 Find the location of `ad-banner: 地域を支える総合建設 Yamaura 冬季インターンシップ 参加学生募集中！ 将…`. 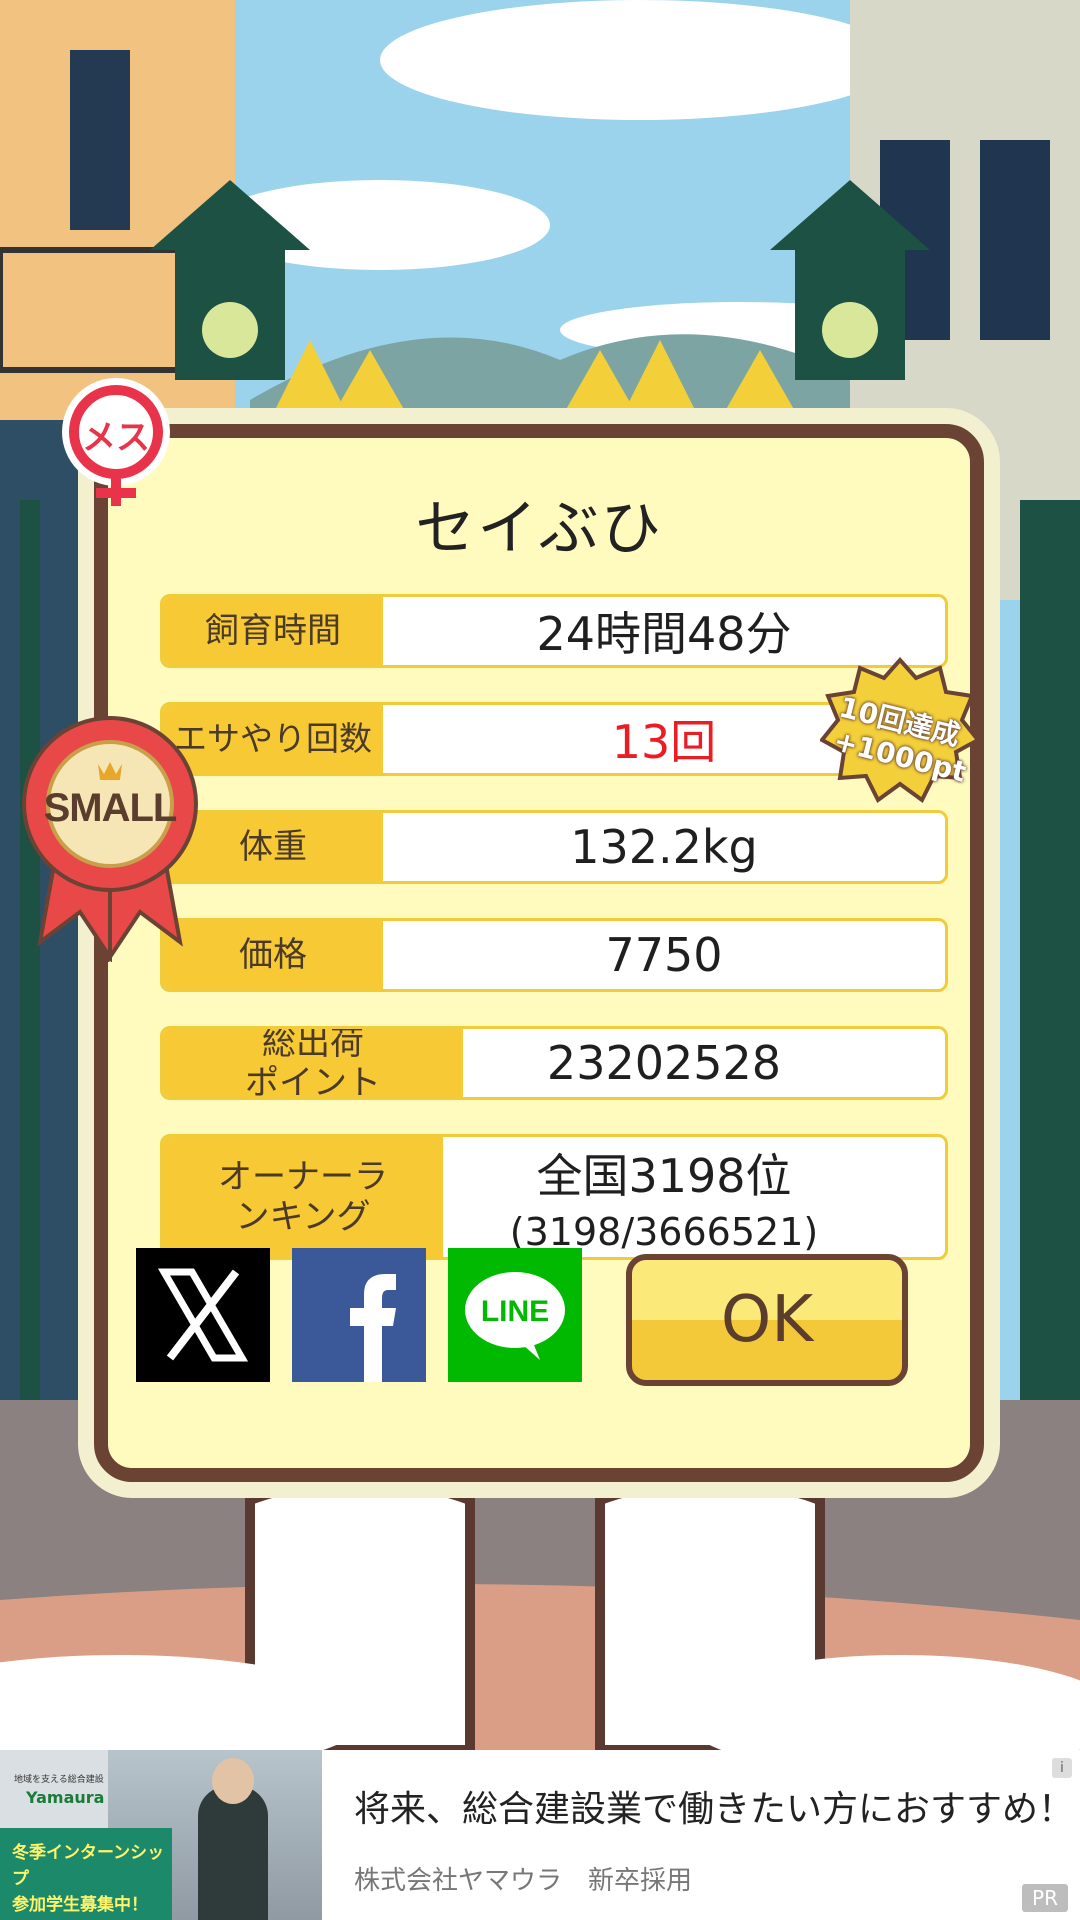

ad-banner: 地域を支える総合建設 Yamaura 冬季インターンシップ 参加学生募集中！ 将… is located at coordinates (540, 1835).